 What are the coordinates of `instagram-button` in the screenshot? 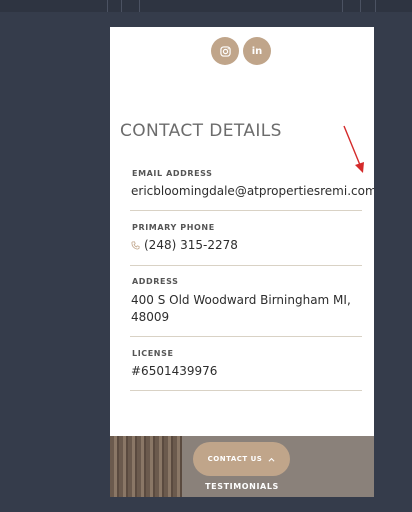 It's located at (225, 51).